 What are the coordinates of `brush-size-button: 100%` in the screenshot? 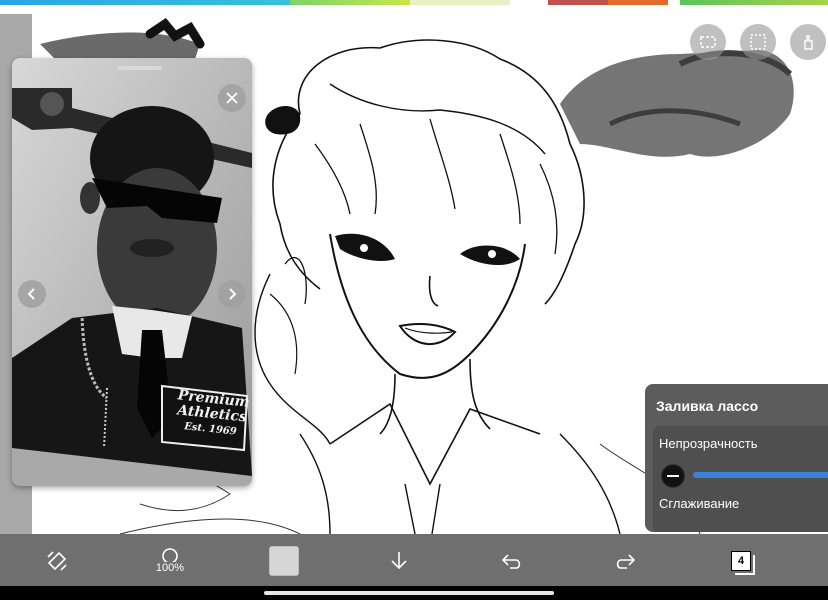 It's located at (170, 561).